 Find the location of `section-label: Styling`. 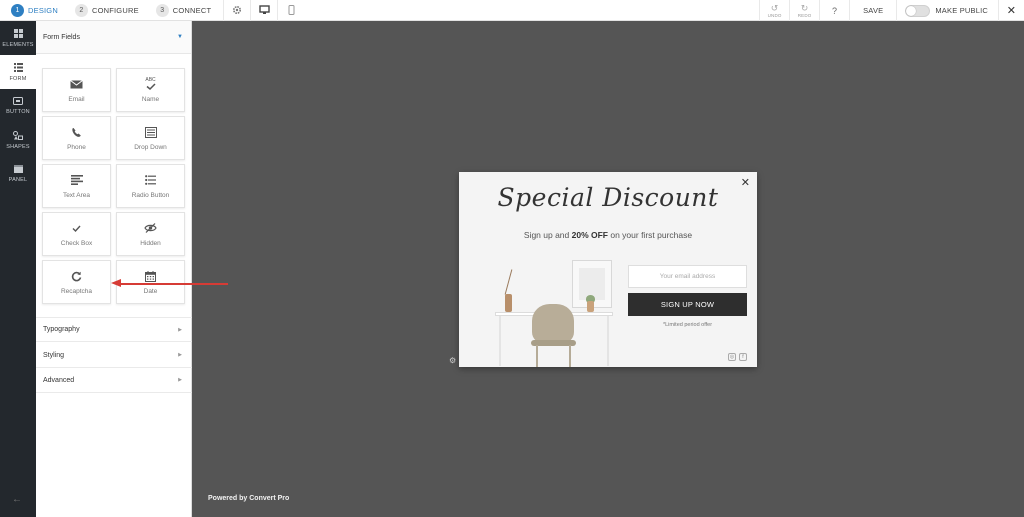

section-label: Styling is located at coordinates (54, 355).